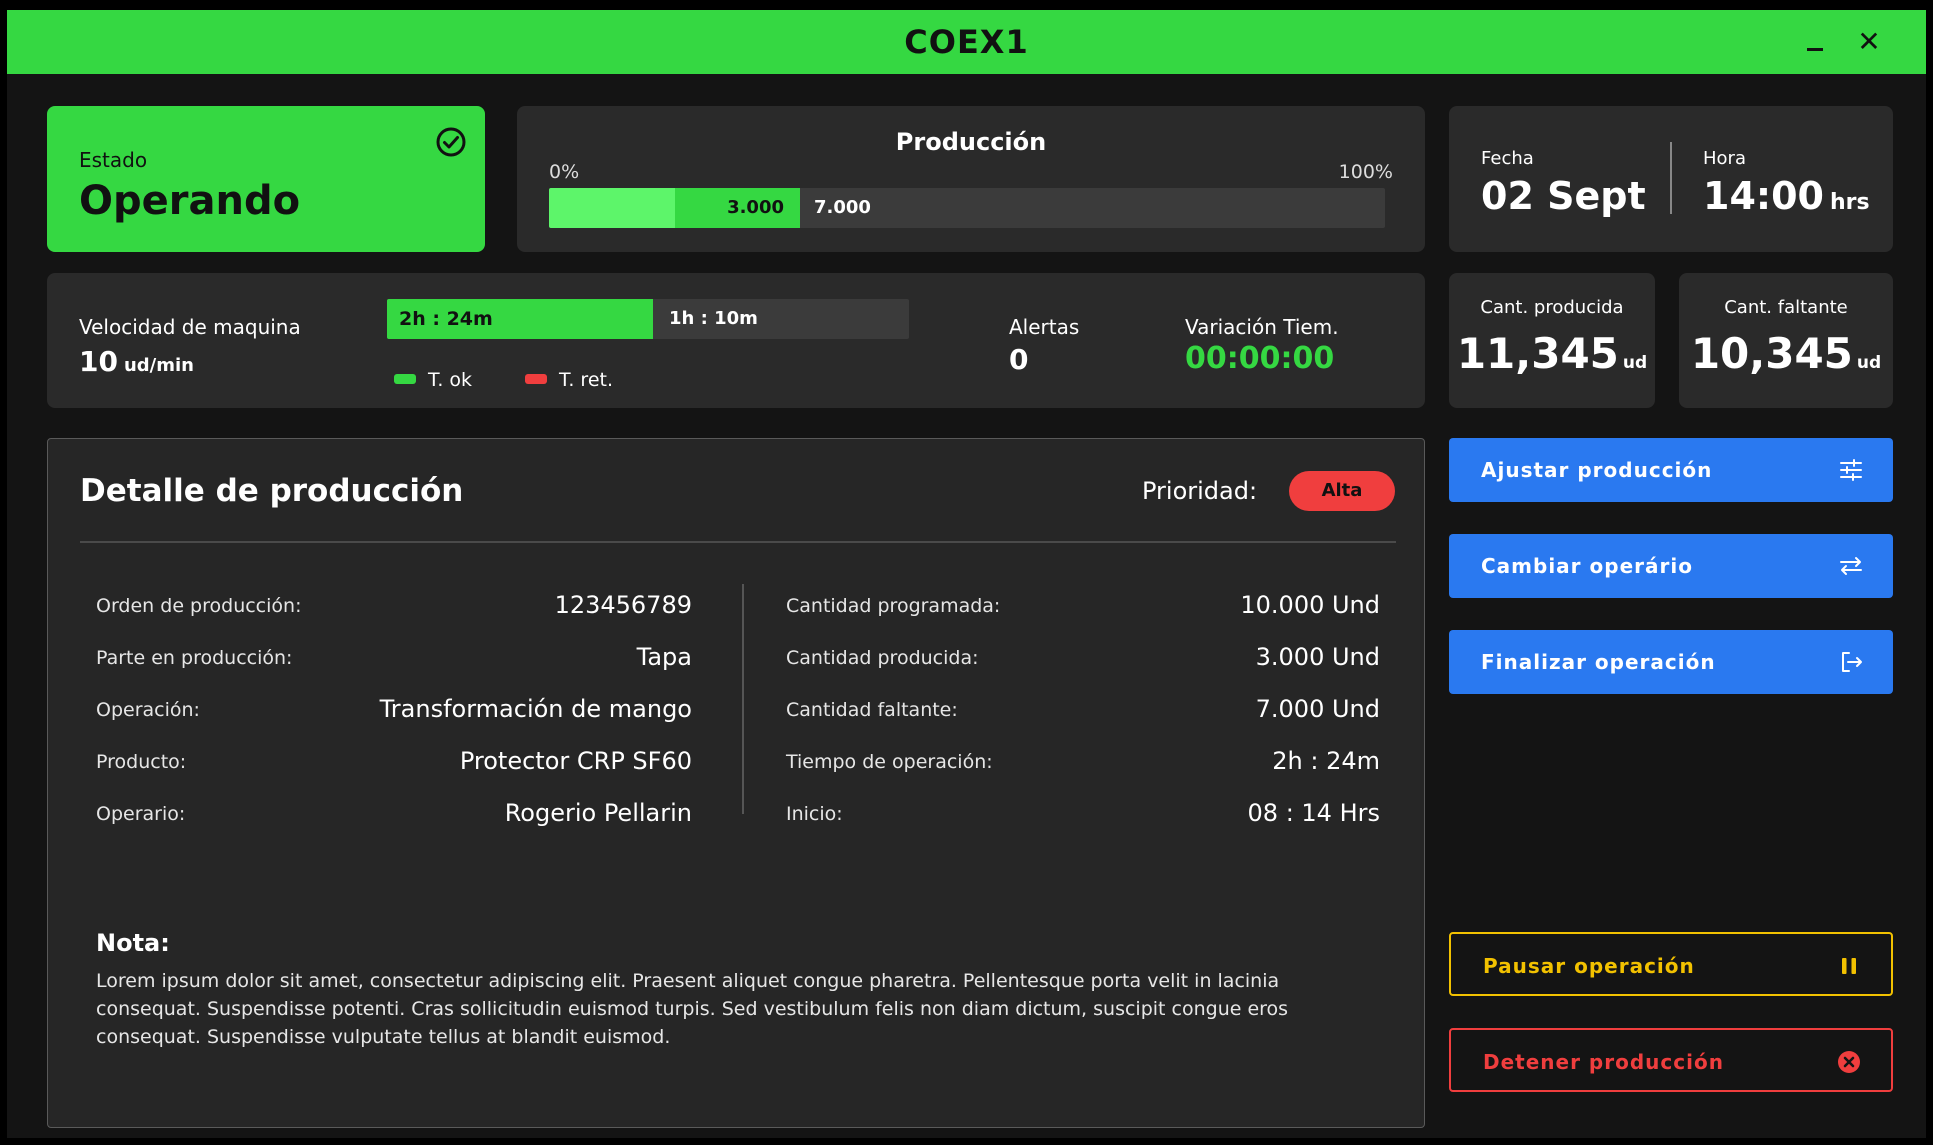 This screenshot has height=1145, width=1933. I want to click on detail-value: 2h : 24m, so click(1326, 761).